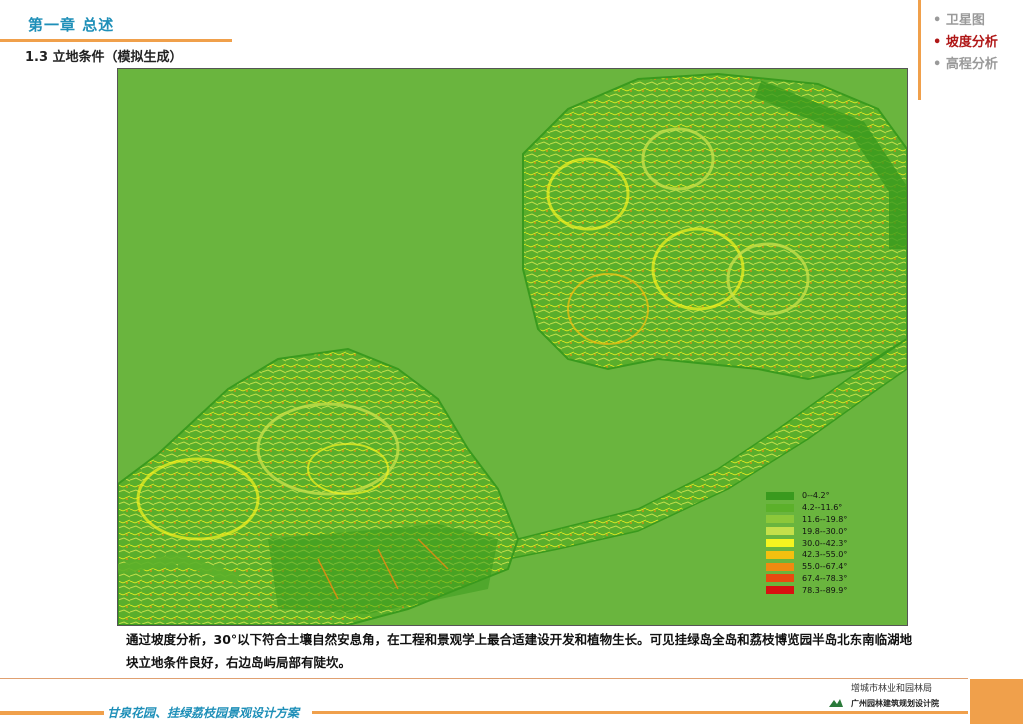 The width and height of the screenshot is (1023, 724). What do you see at coordinates (116, 40) in the screenshot?
I see `chapter-underline` at bounding box center [116, 40].